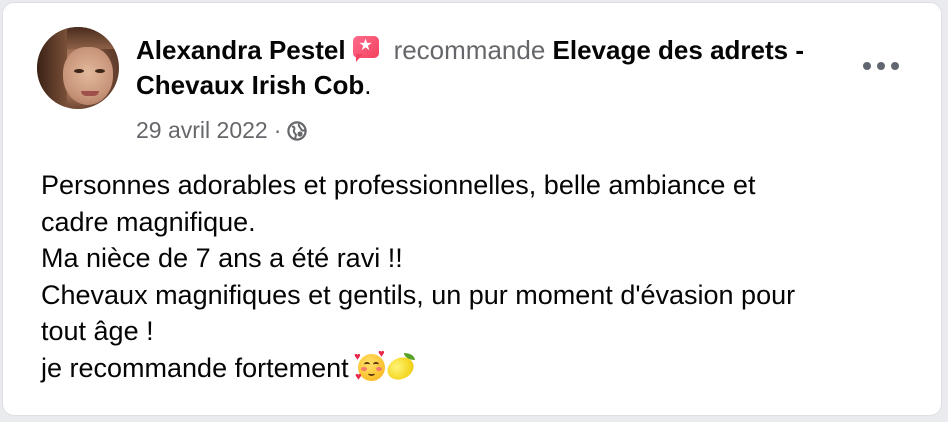  What do you see at coordinates (195, 367) in the screenshot?
I see `review-line-text: je recommande fortement` at bounding box center [195, 367].